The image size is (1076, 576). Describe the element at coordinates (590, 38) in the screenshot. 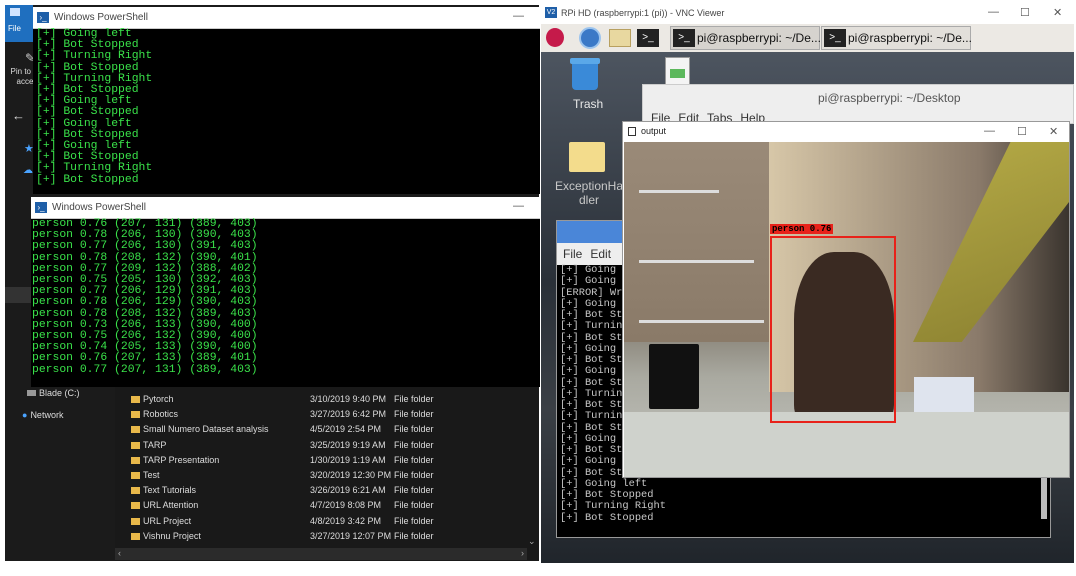

I see `browser-globe-icon` at that location.